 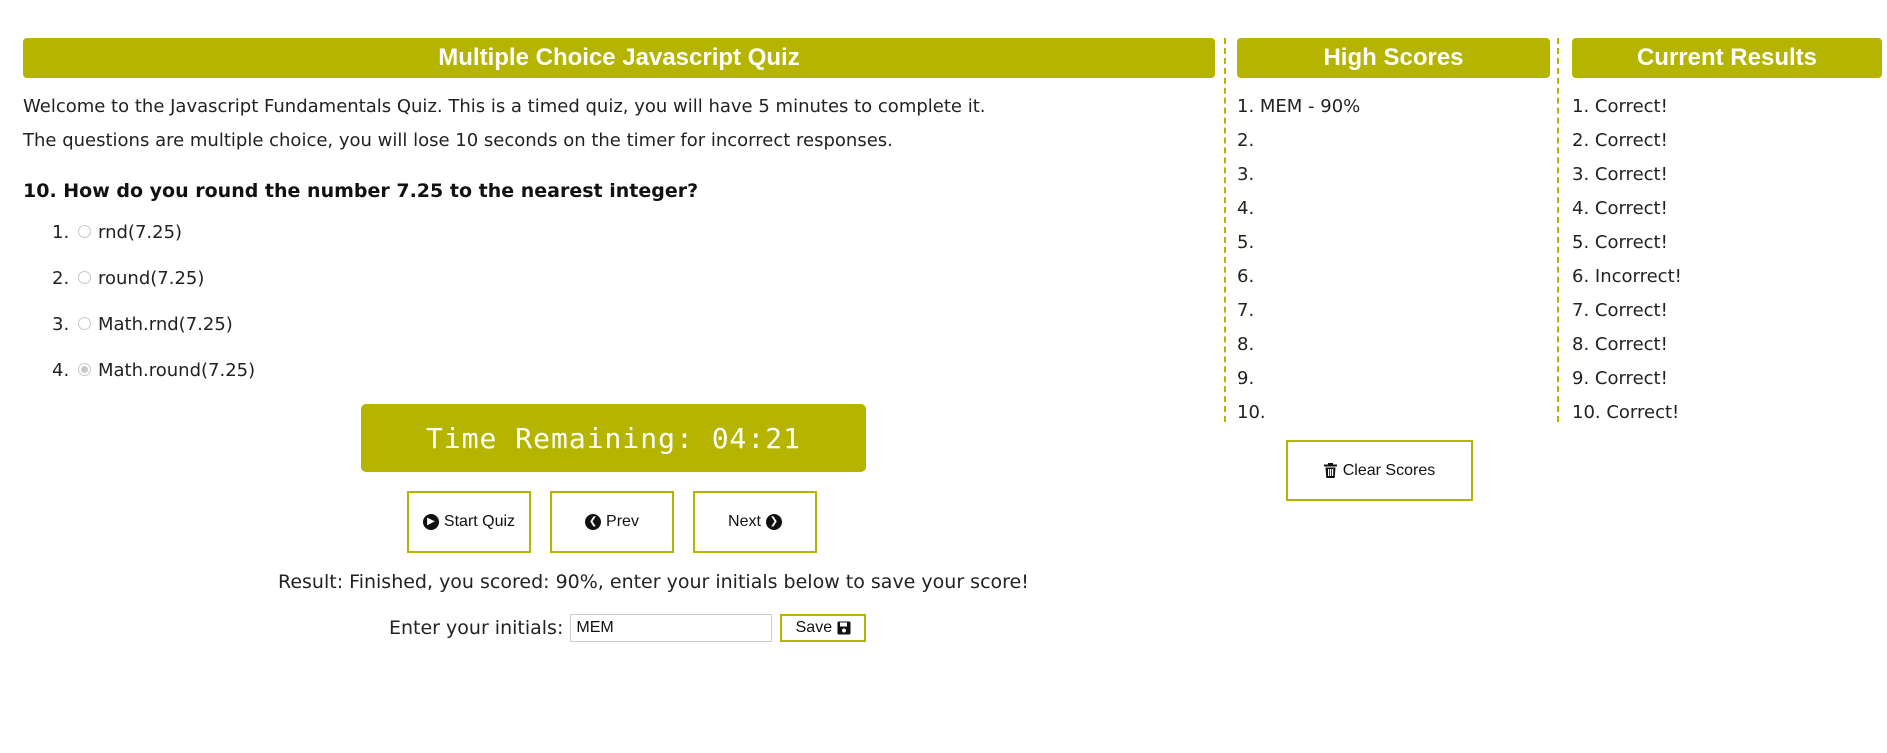 I want to click on answer-label: Math.round(7.25), so click(x=177, y=370).